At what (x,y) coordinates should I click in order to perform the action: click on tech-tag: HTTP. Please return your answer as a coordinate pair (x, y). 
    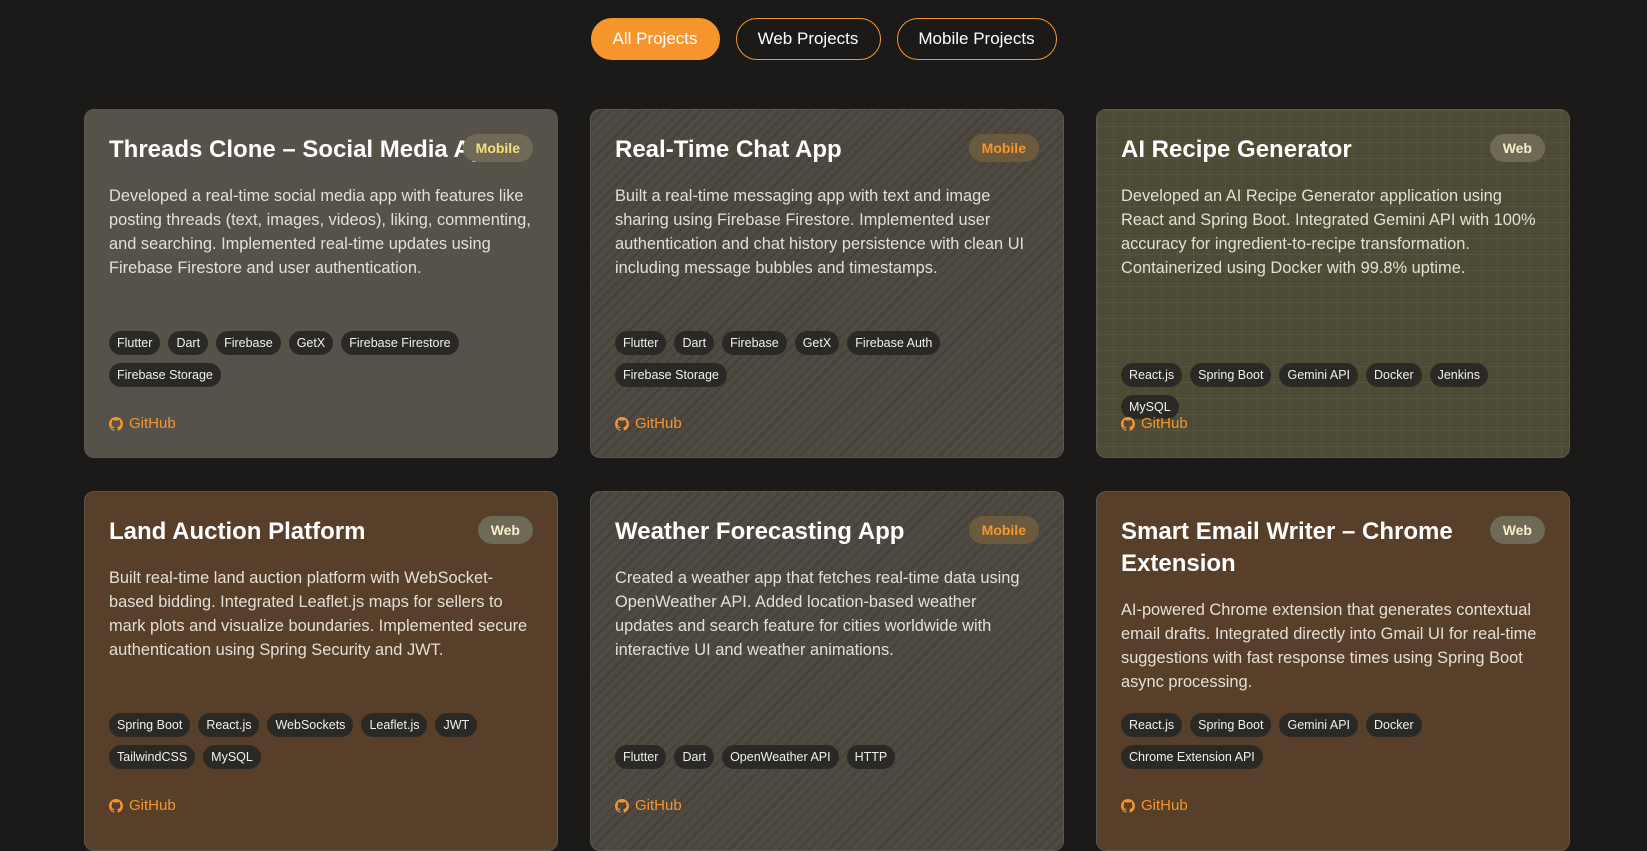
    Looking at the image, I should click on (871, 757).